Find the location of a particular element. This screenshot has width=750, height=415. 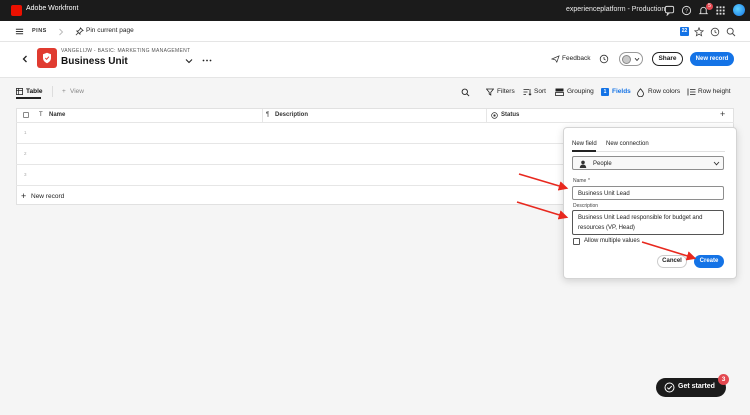

get-started-button: Get started is located at coordinates (691, 387).